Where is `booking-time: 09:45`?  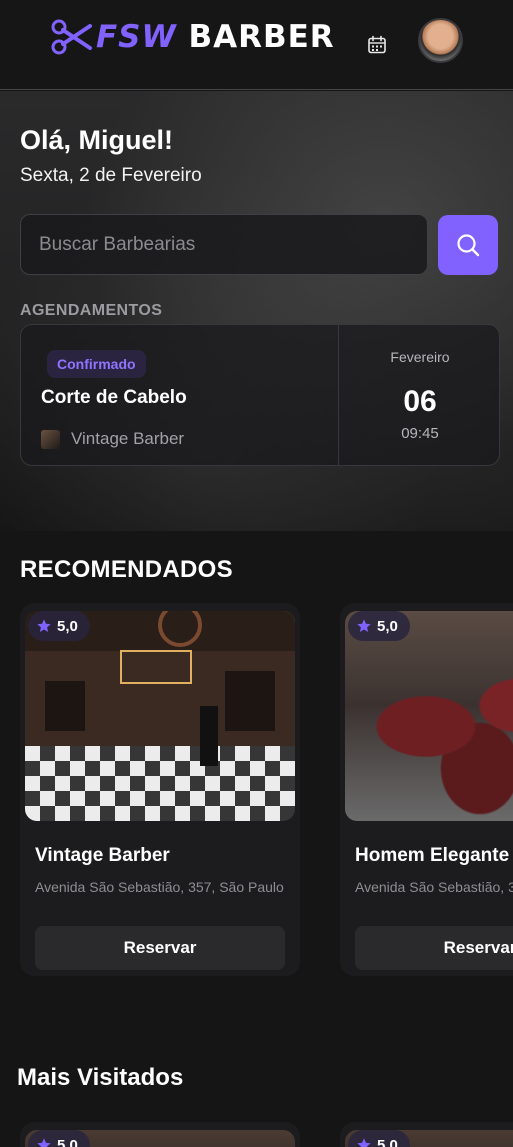
booking-time: 09:45 is located at coordinates (420, 433).